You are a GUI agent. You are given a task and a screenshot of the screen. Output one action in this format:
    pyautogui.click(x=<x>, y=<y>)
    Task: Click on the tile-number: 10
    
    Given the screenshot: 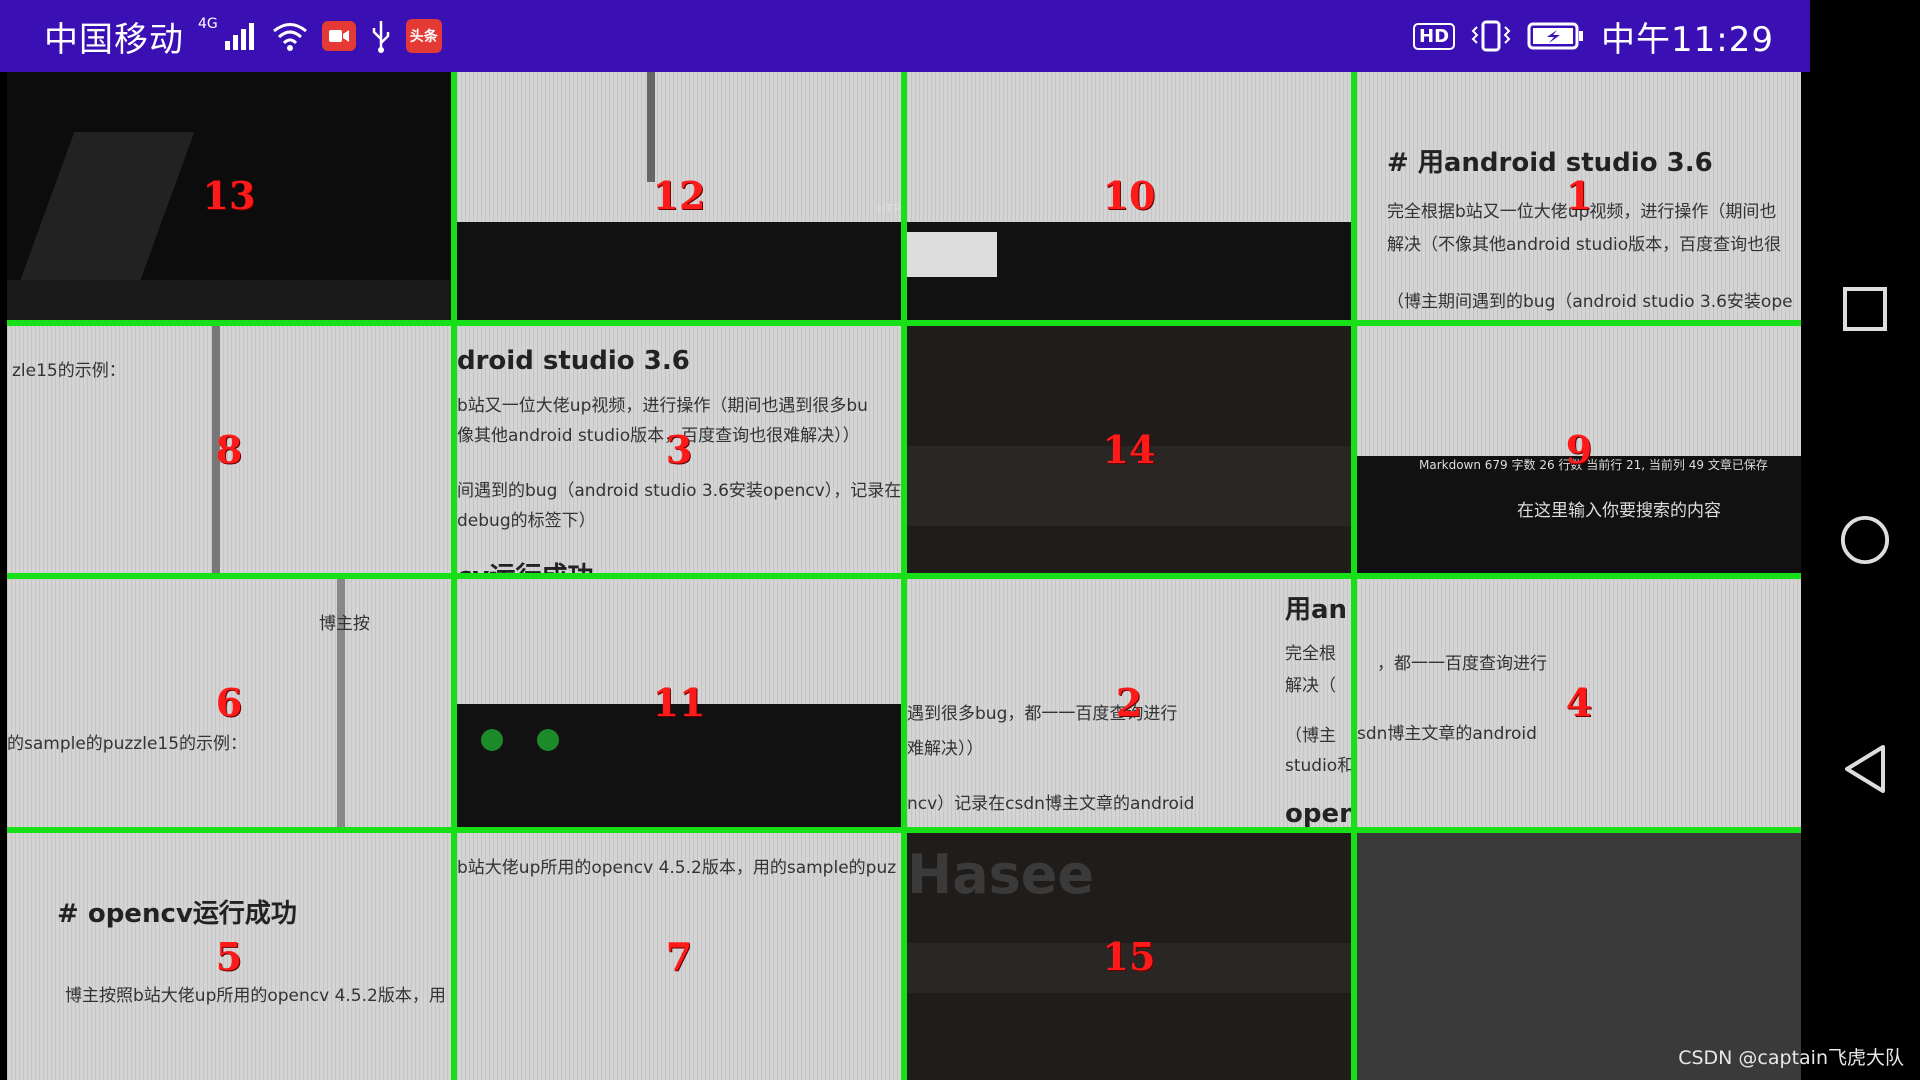 What is the action you would take?
    pyautogui.click(x=1129, y=196)
    